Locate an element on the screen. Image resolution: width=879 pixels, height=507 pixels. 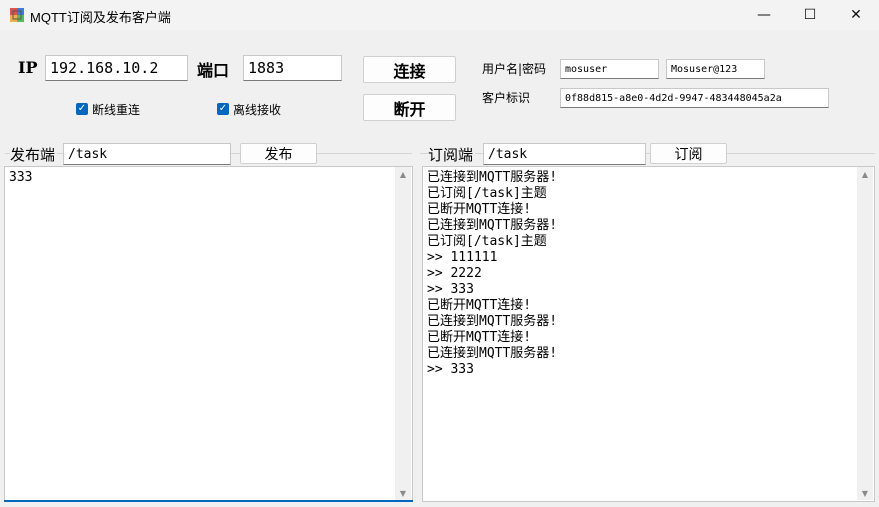
close-button: ✕ is located at coordinates (856, 15).